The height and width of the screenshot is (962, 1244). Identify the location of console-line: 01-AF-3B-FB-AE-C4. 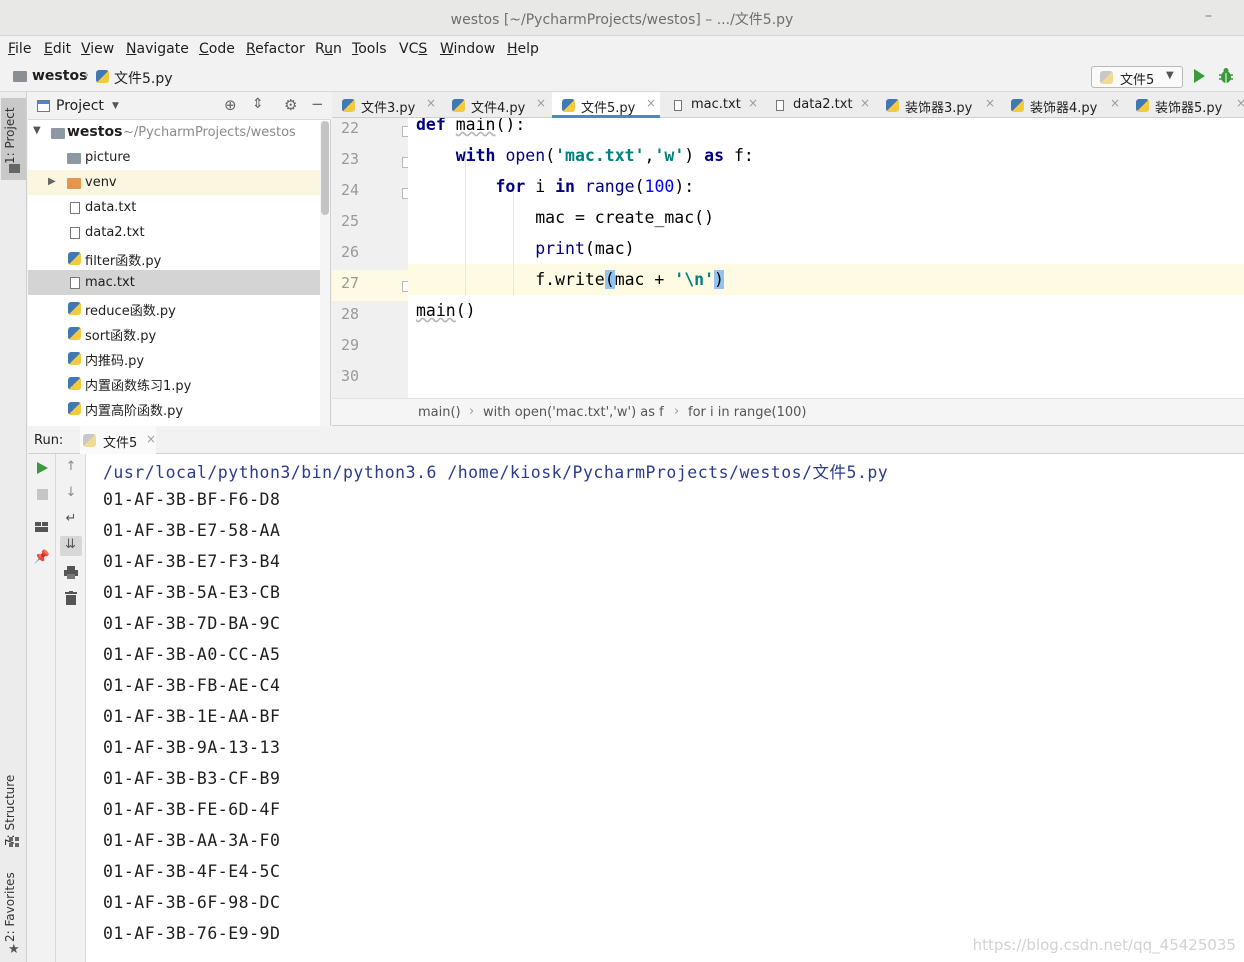
(192, 685).